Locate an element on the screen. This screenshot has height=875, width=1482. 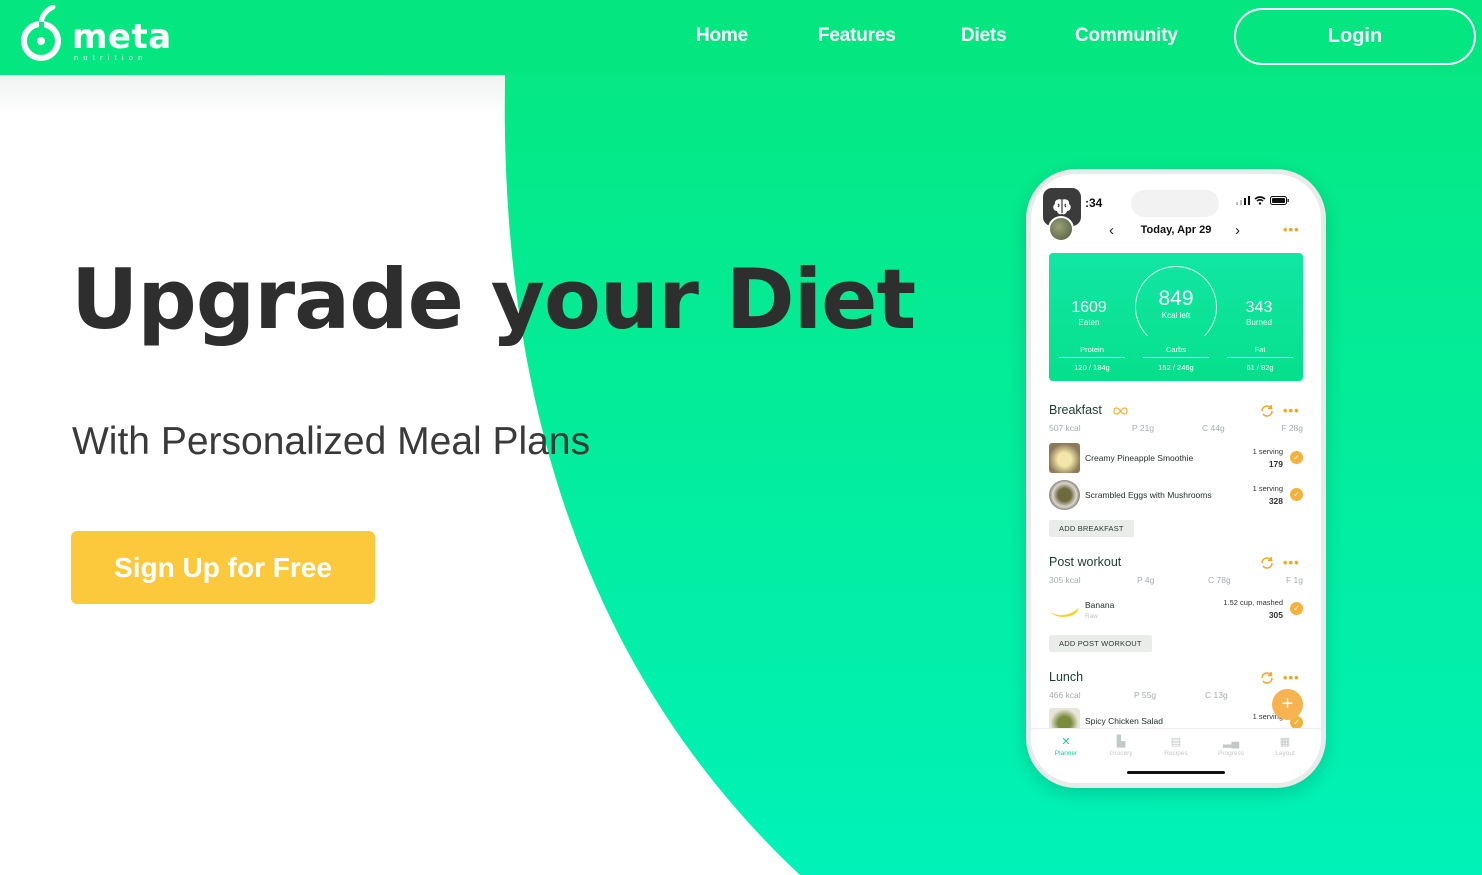
tab-recipes: ▤ Recipes is located at coordinates (1176, 746).